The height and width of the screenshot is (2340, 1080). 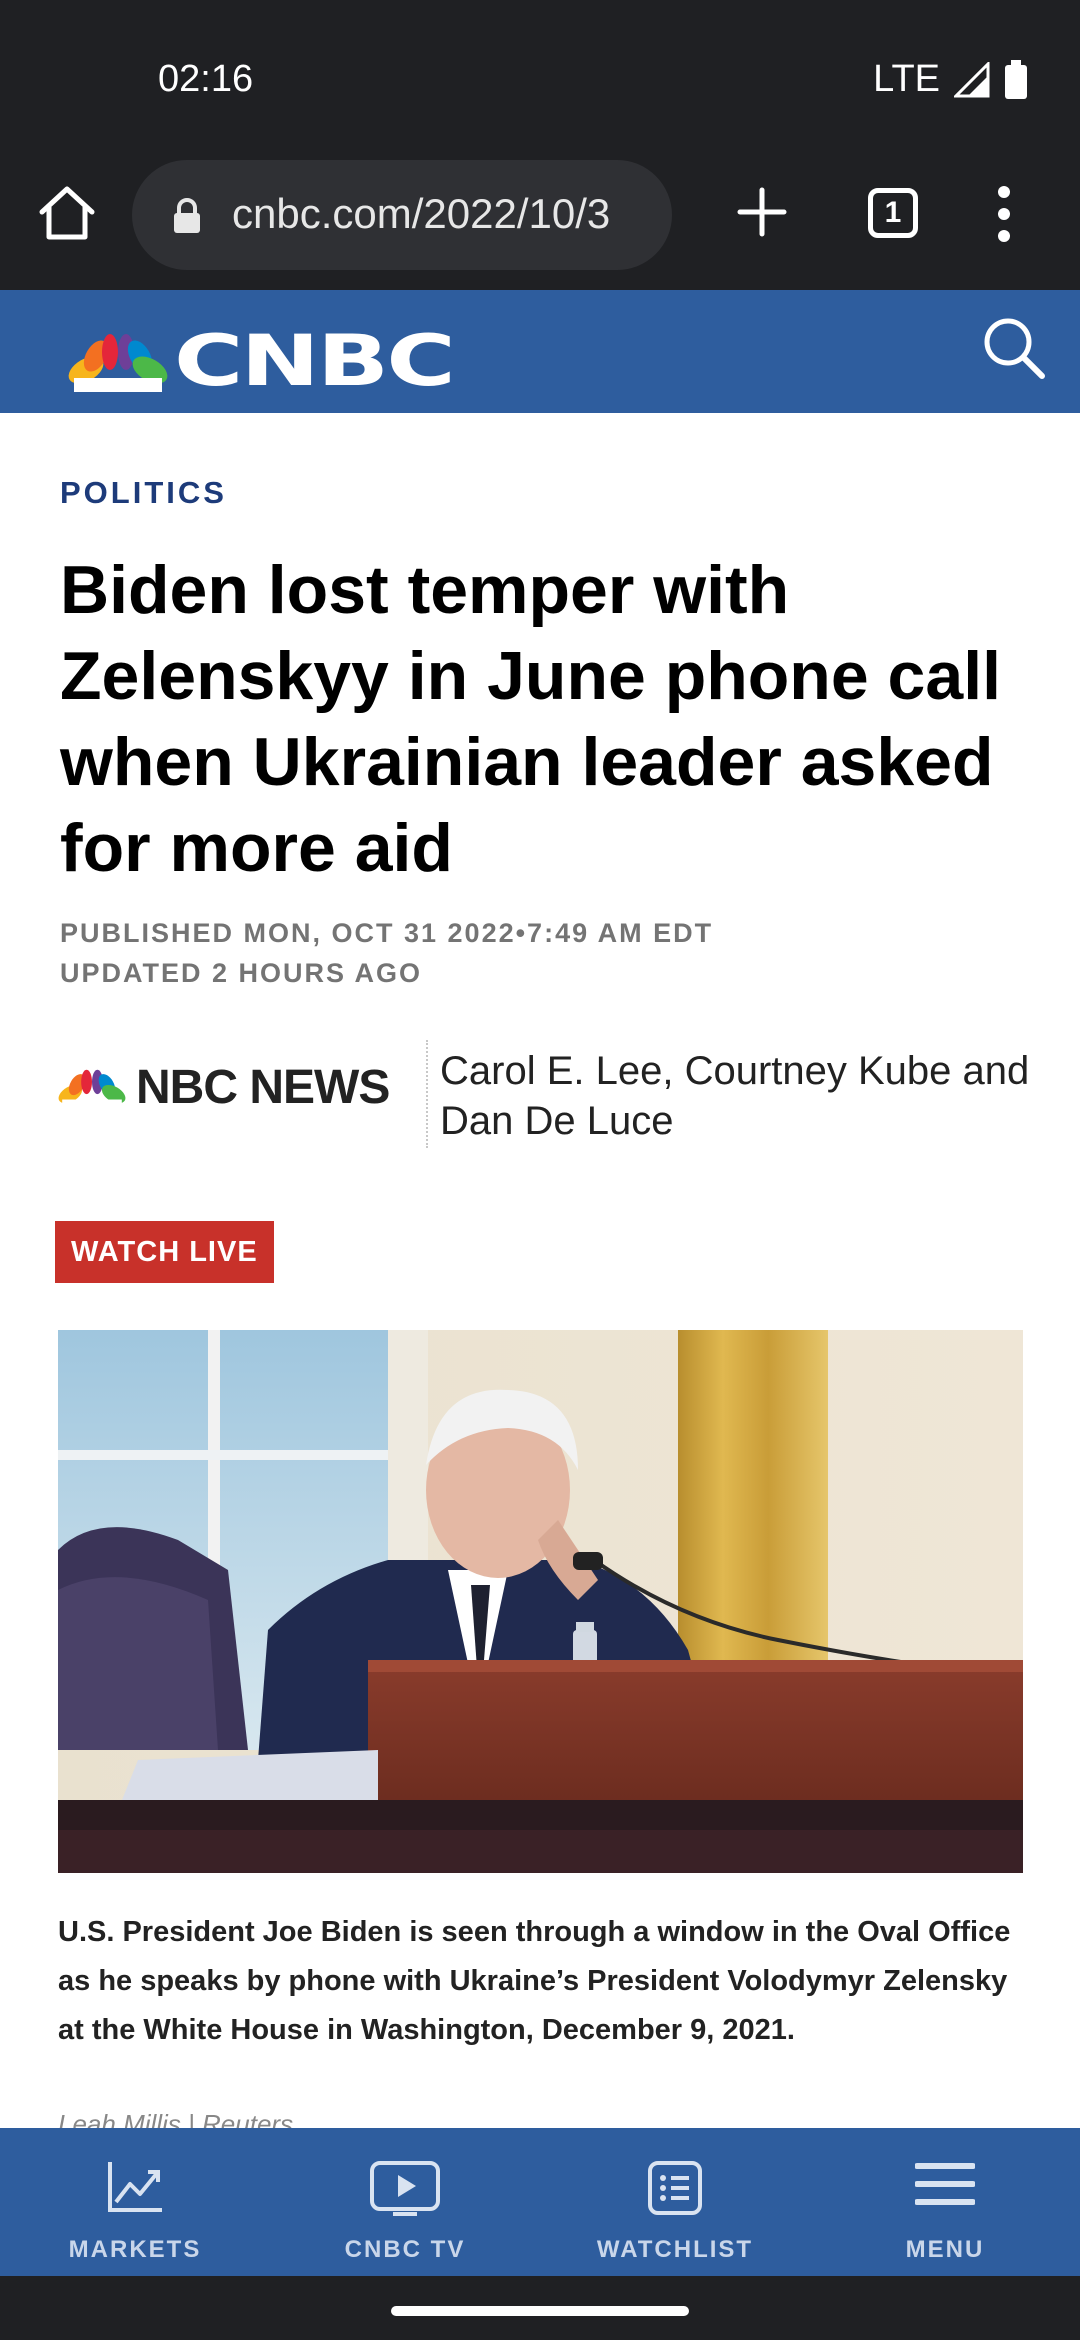 I want to click on status-time: 02:16, so click(x=206, y=79).